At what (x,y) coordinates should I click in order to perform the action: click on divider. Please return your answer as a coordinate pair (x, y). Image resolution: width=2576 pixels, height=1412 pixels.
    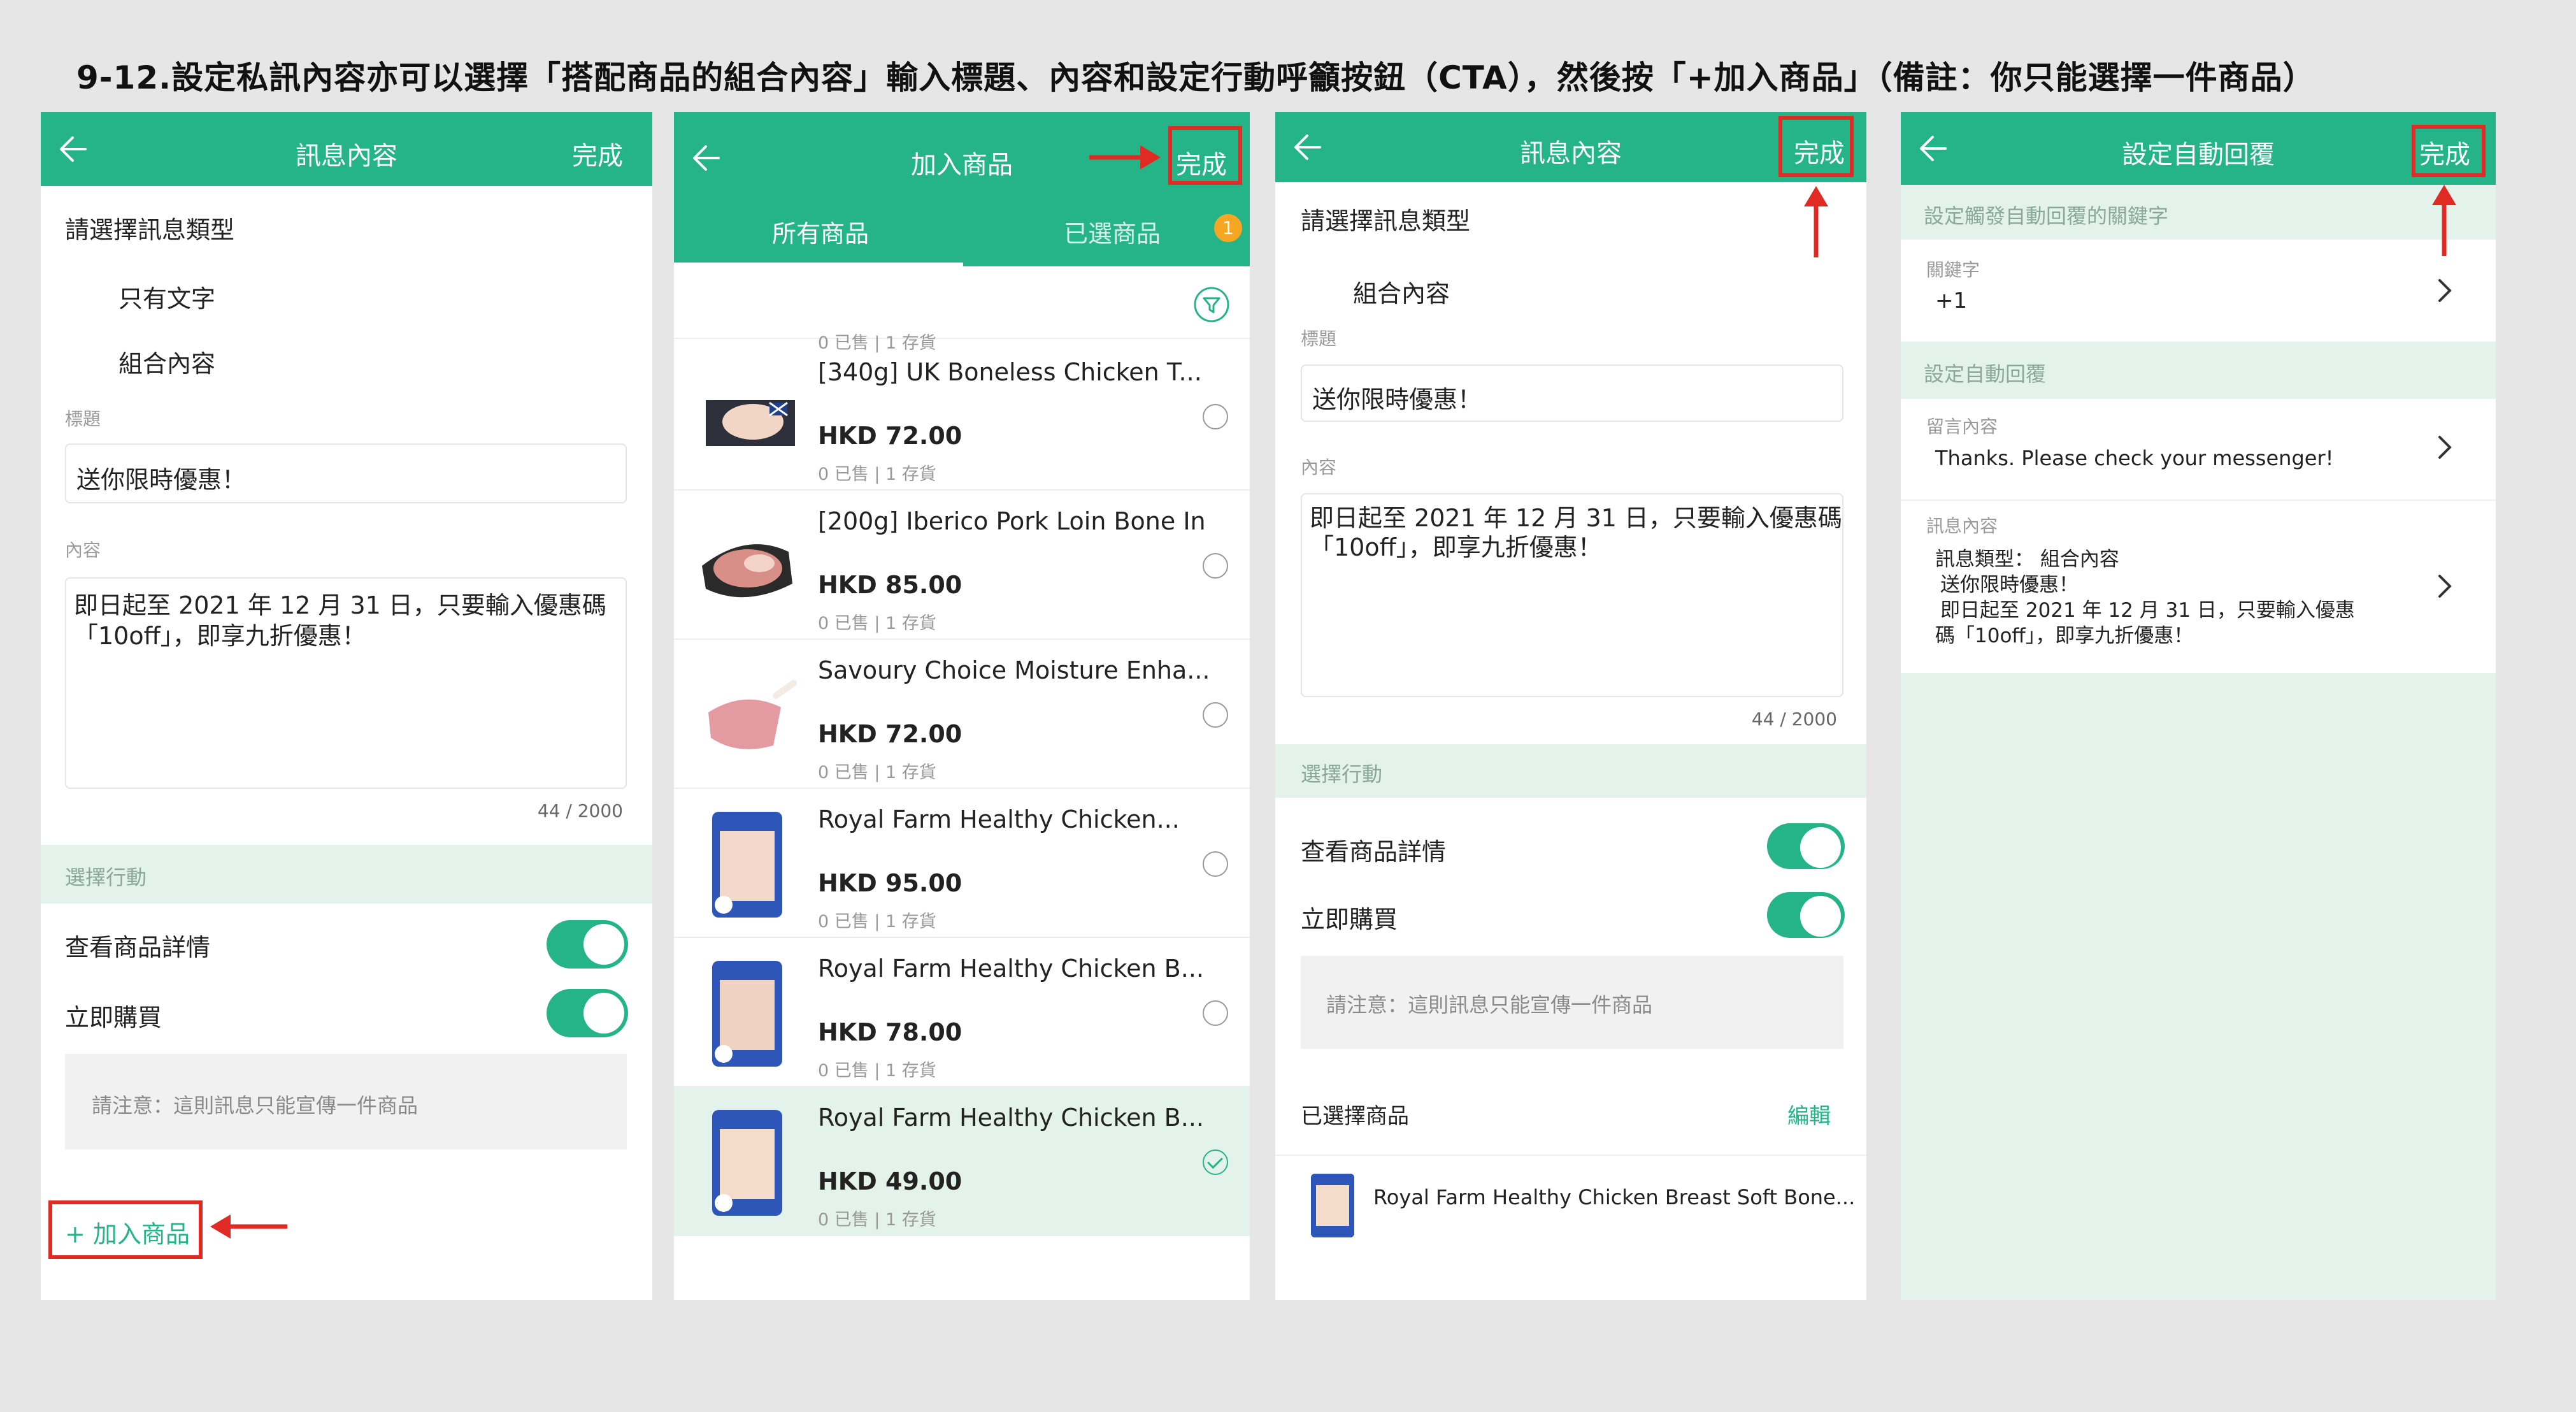
    Looking at the image, I should click on (1570, 1155).